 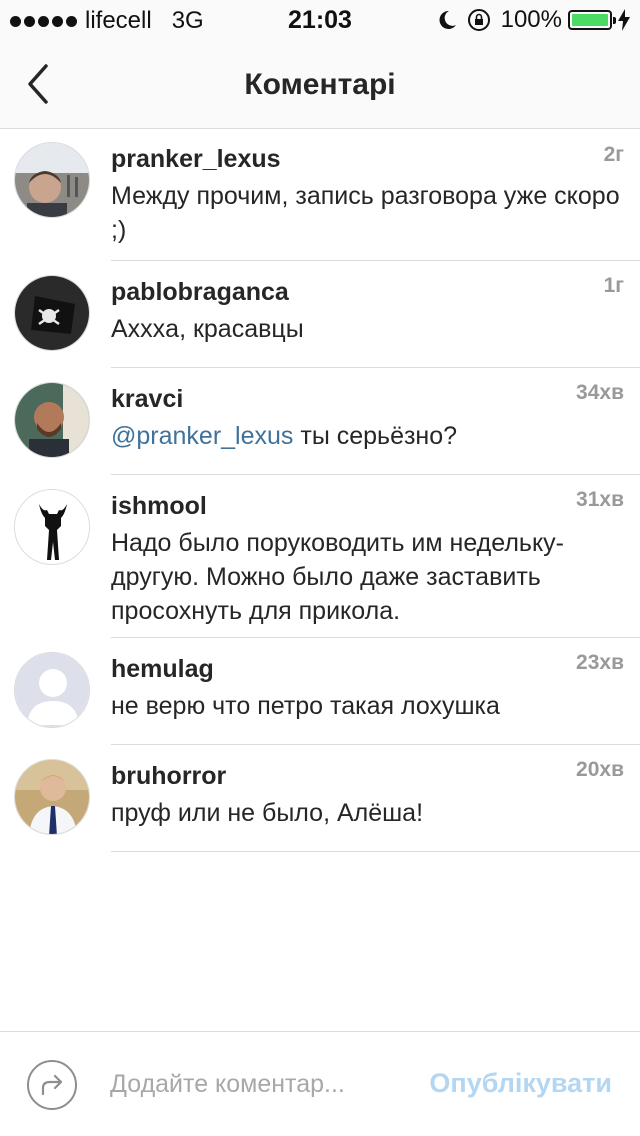 I want to click on comment-text: не верю что петро такая лохушка, so click(x=305, y=706).